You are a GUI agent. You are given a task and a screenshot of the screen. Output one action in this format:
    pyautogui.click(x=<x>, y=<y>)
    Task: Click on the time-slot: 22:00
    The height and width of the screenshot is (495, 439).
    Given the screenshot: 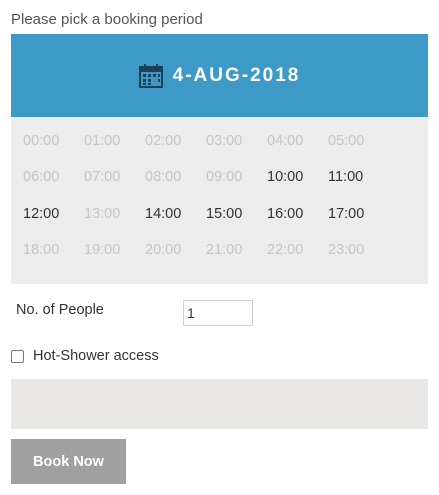 What is the action you would take?
    pyautogui.click(x=285, y=250)
    